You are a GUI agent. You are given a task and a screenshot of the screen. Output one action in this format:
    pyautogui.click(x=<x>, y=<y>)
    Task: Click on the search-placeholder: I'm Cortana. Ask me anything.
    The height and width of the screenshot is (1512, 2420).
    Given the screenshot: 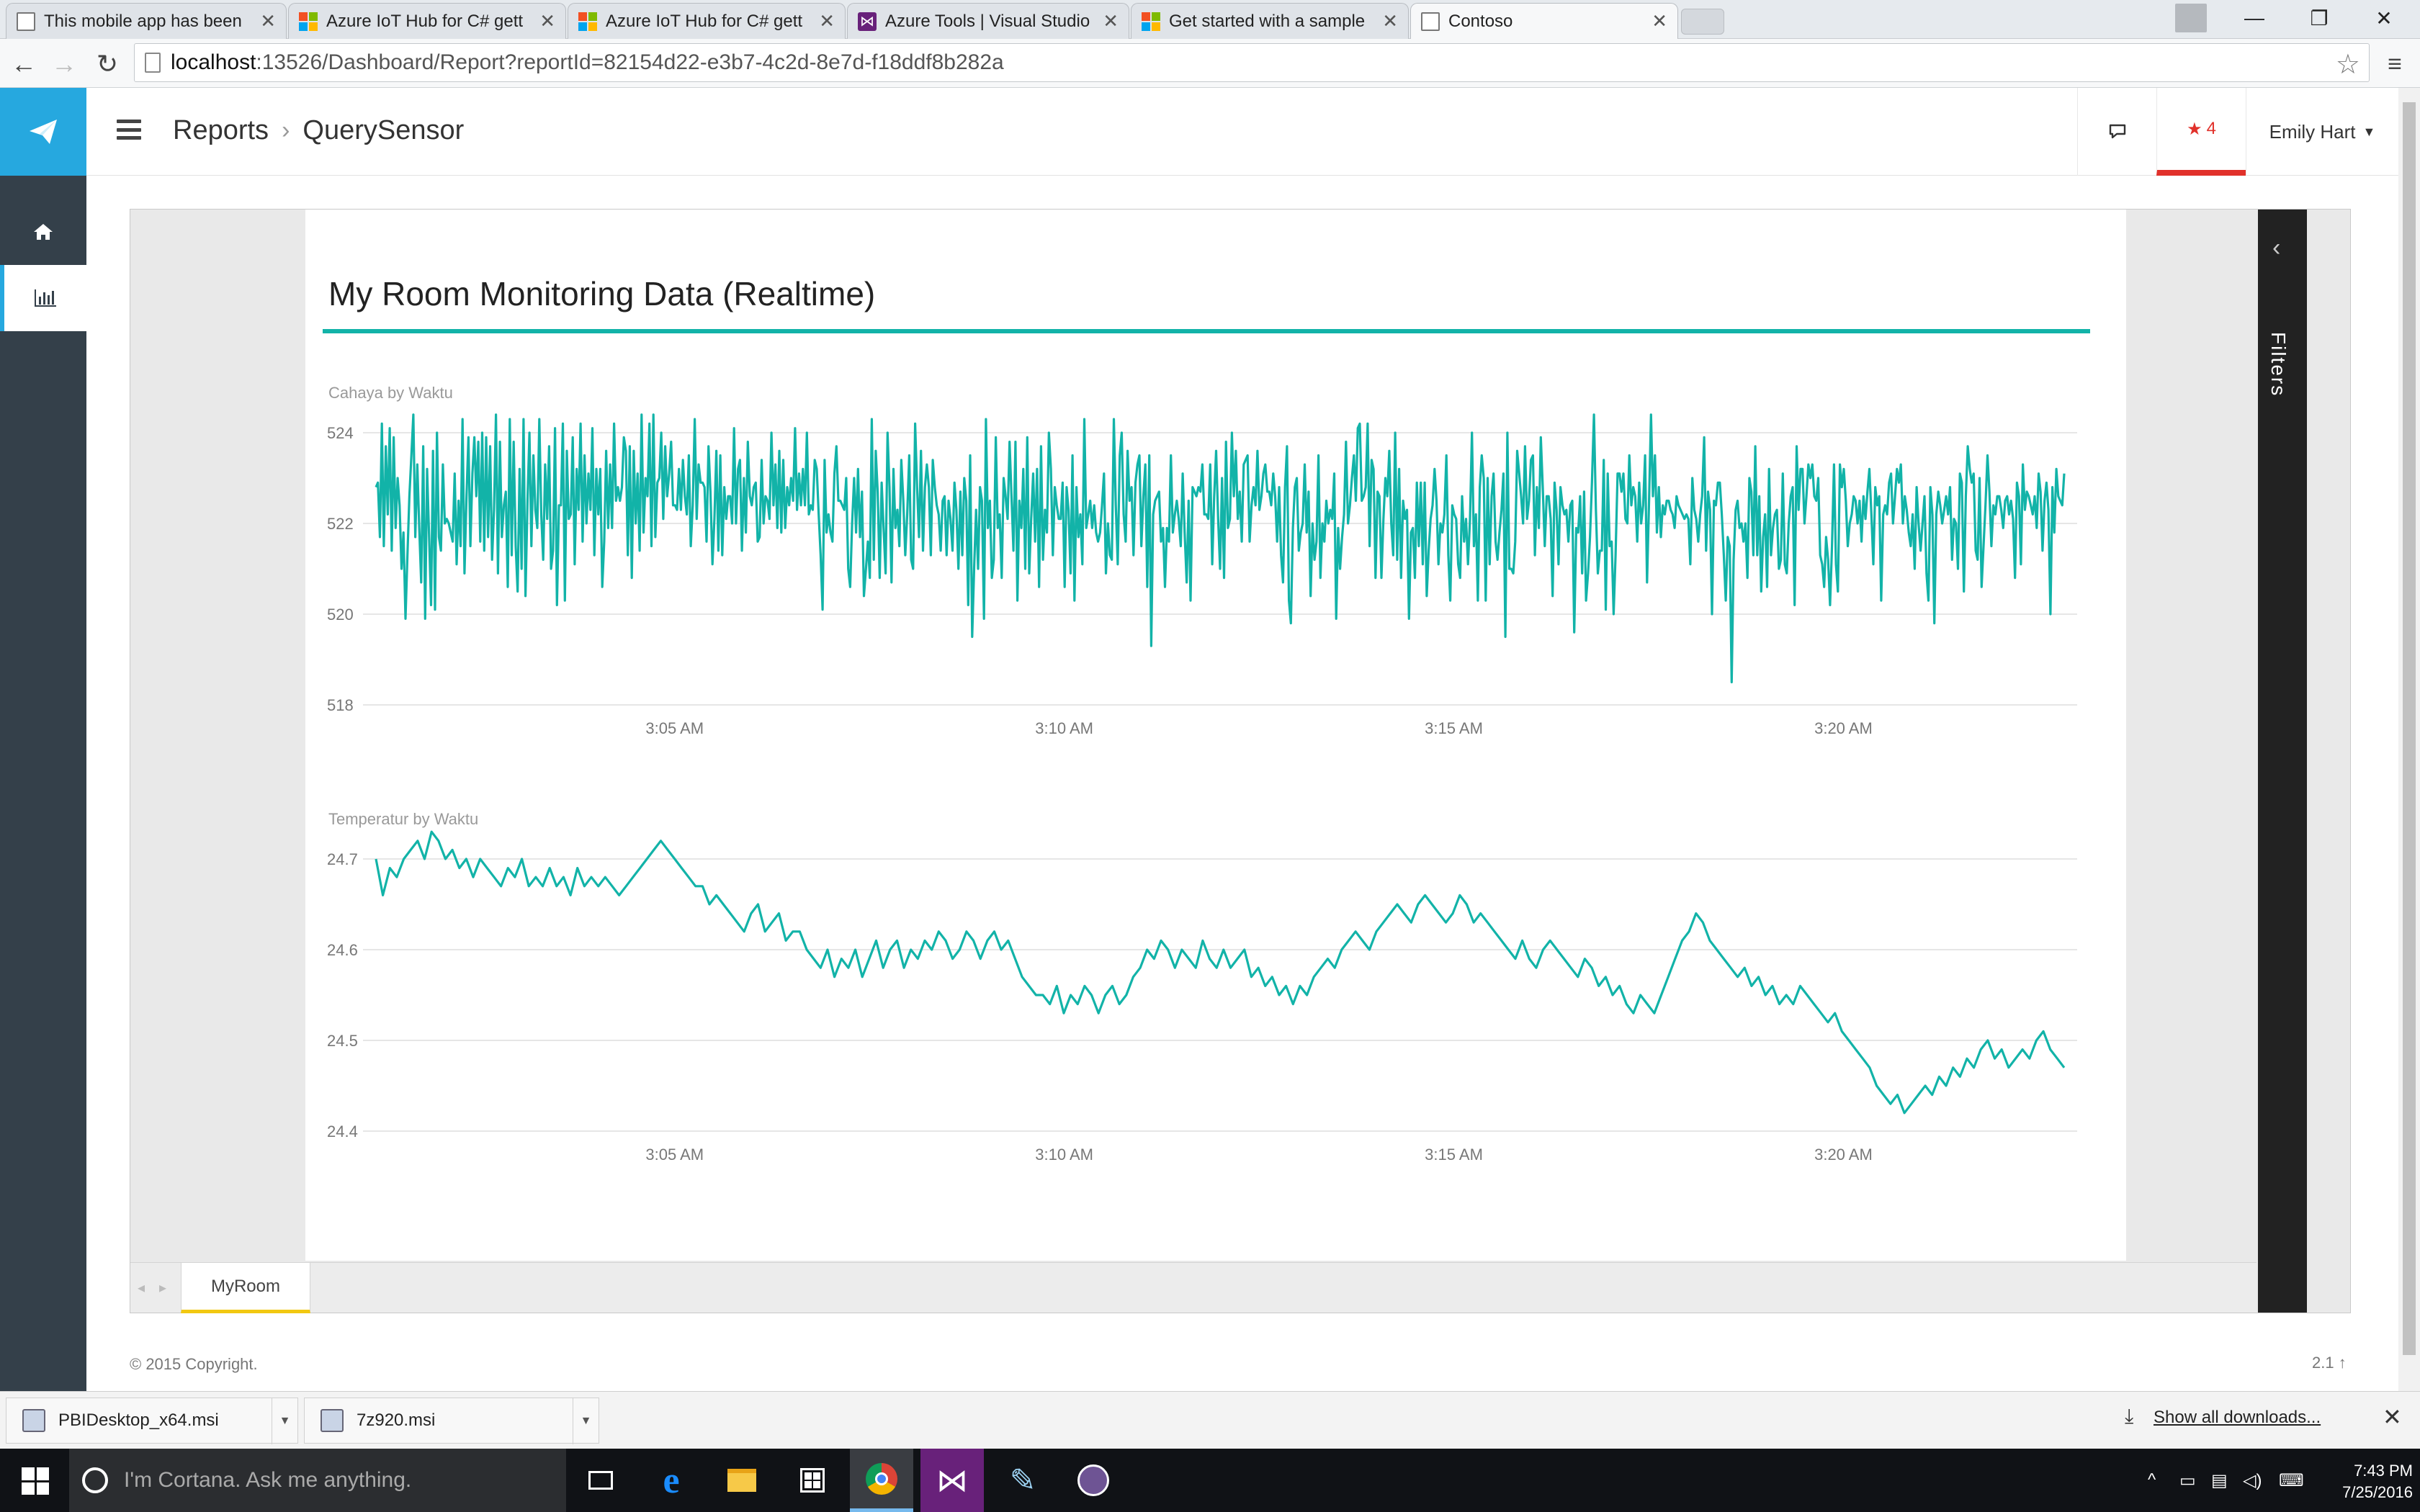 What is the action you would take?
    pyautogui.click(x=268, y=1480)
    